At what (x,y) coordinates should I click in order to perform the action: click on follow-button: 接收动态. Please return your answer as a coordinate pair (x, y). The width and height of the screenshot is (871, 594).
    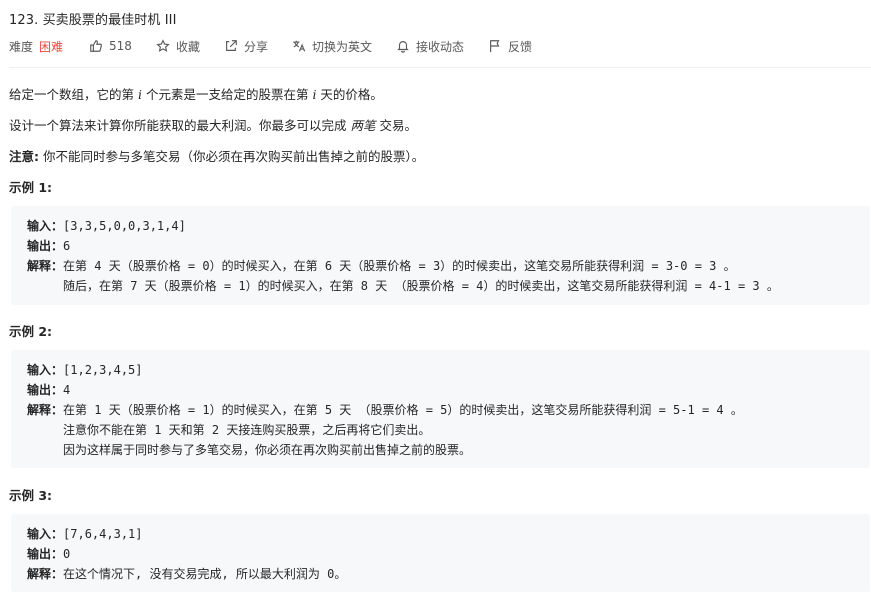
    Looking at the image, I should click on (430, 46).